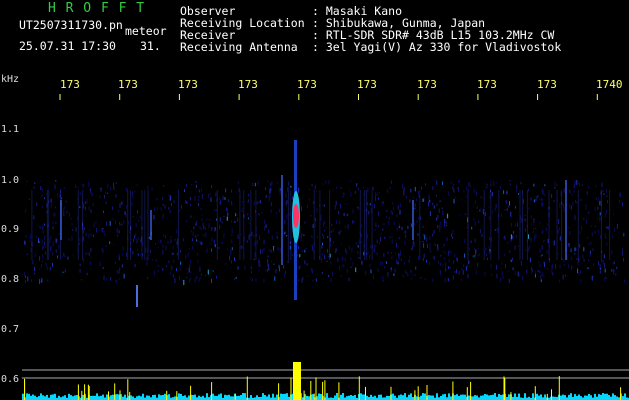 The width and height of the screenshot is (629, 400). What do you see at coordinates (10, 379) in the screenshot?
I see `freq-tick: 0.6` at bounding box center [10, 379].